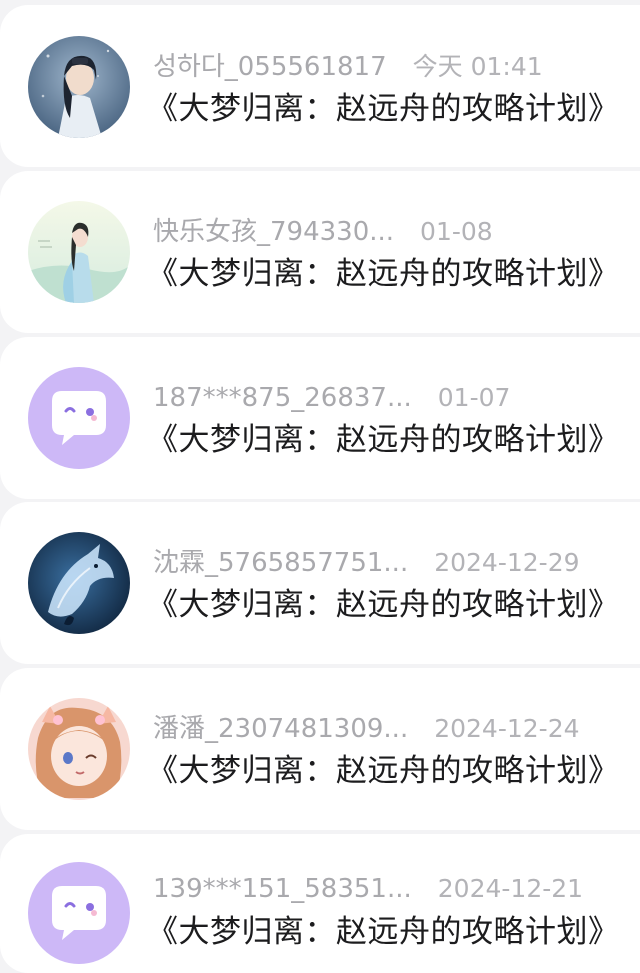 The height and width of the screenshot is (973, 640). What do you see at coordinates (507, 562) in the screenshot?
I see `message-time: 2024-12-29` at bounding box center [507, 562].